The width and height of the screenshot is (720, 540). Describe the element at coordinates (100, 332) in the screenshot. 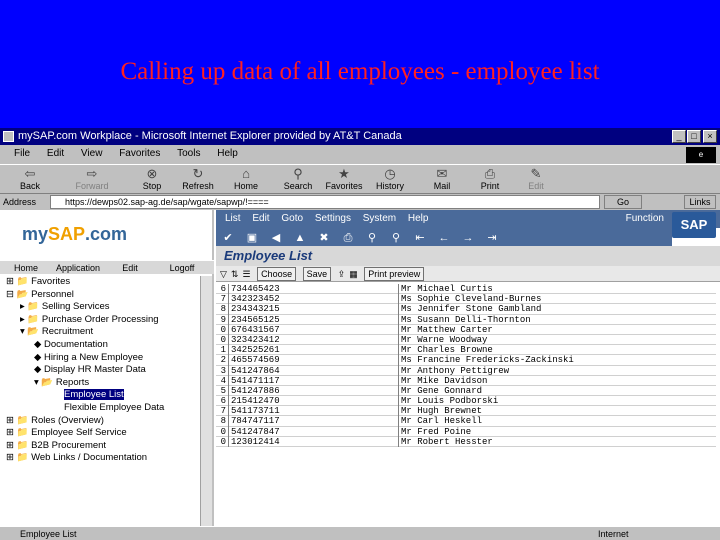

I see `tree-item-recruitment: ▾ 📂 Recruitment` at that location.